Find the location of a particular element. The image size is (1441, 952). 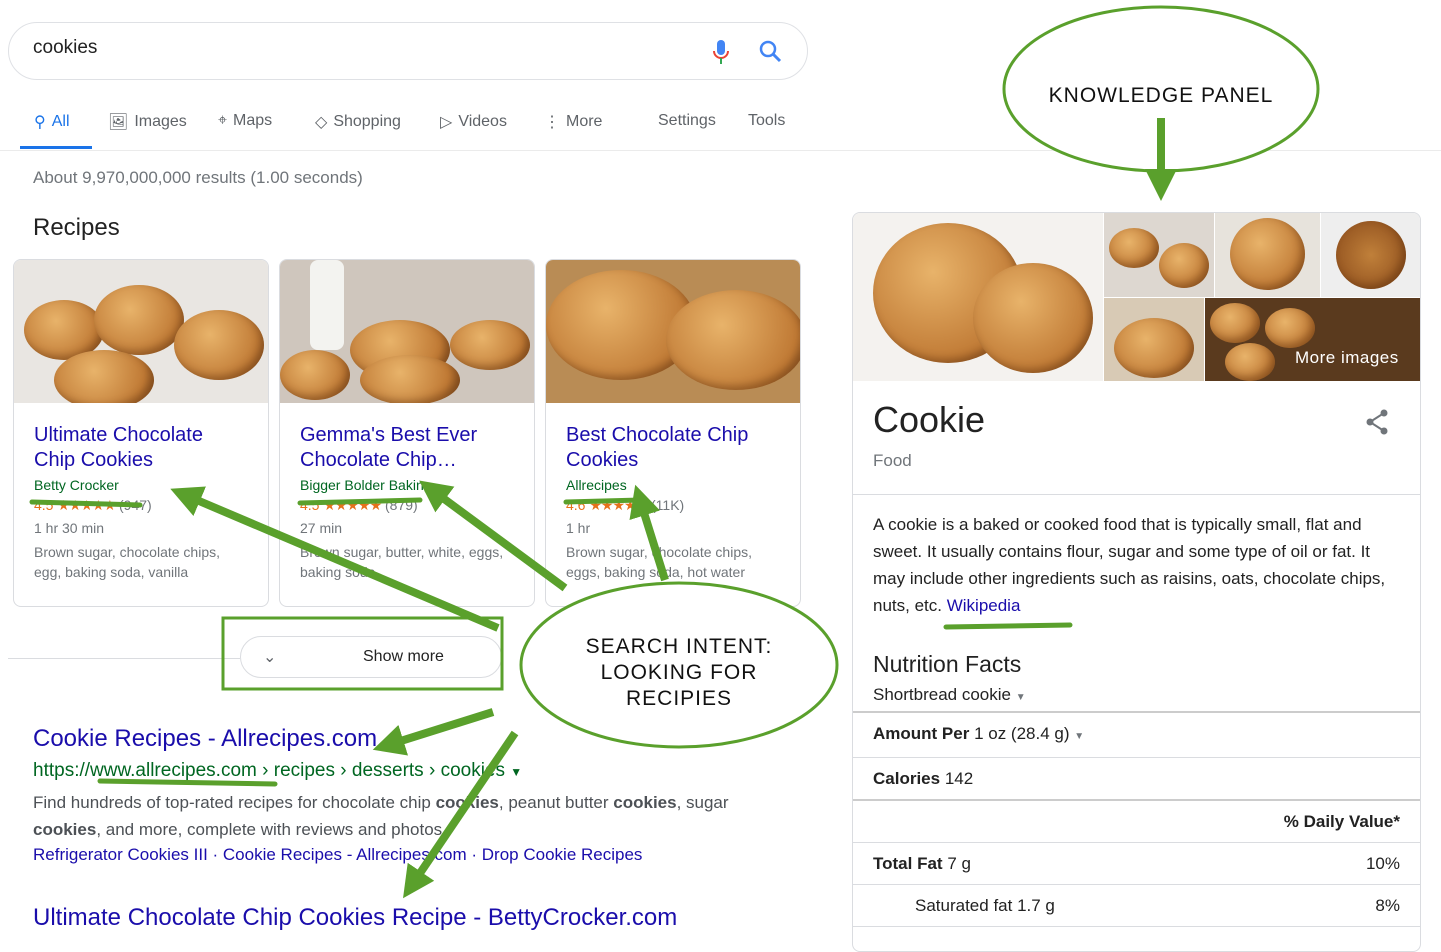

tab-all: ⚲ All is located at coordinates (52, 122).